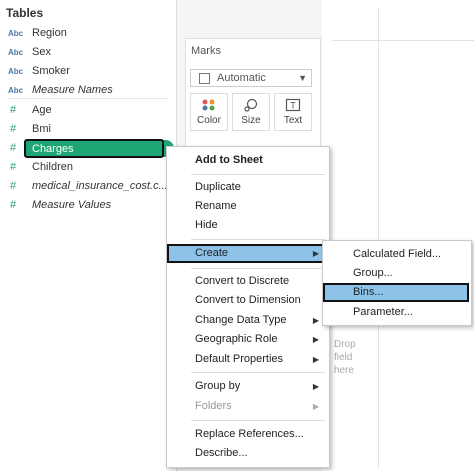 The width and height of the screenshot is (474, 471). Describe the element at coordinates (403, 40) in the screenshot. I see `view-divider-horizontal` at that location.